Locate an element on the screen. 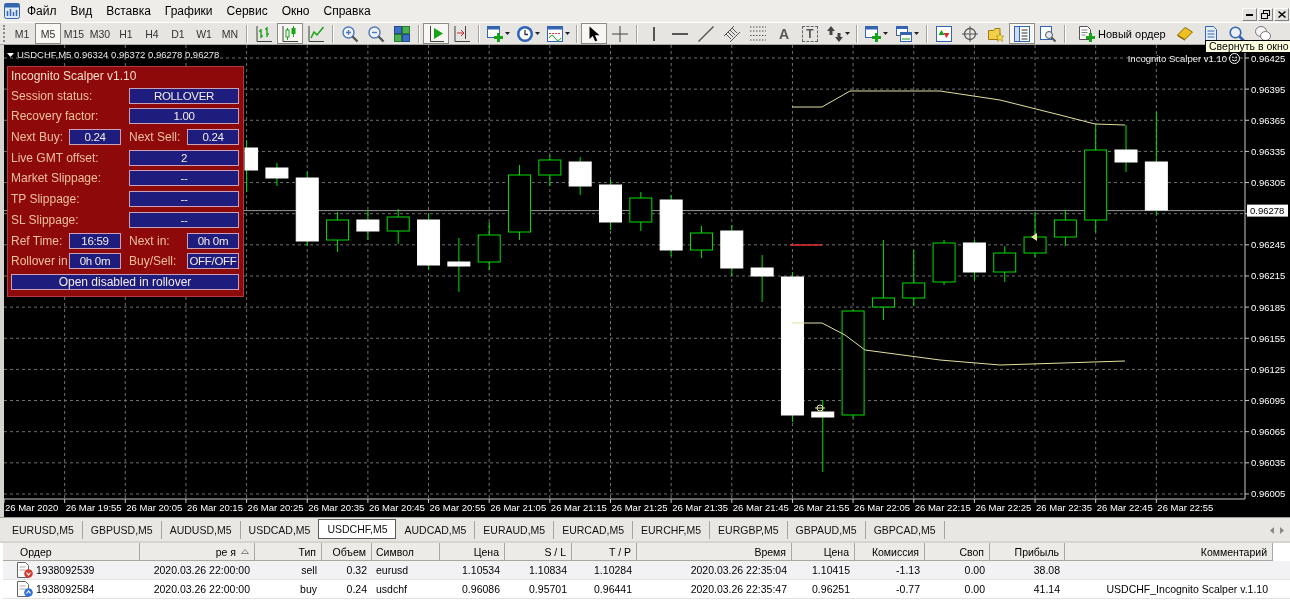 The width and height of the screenshot is (1290, 602). auto-scroll-button is located at coordinates (436, 33).